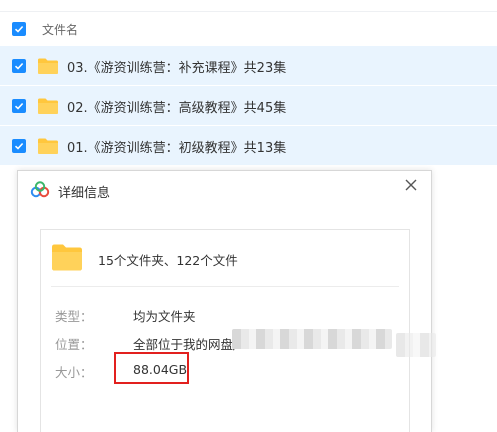 This screenshot has height=432, width=497. What do you see at coordinates (224, 190) in the screenshot?
I see `dialog-titlebar: 详细信息` at bounding box center [224, 190].